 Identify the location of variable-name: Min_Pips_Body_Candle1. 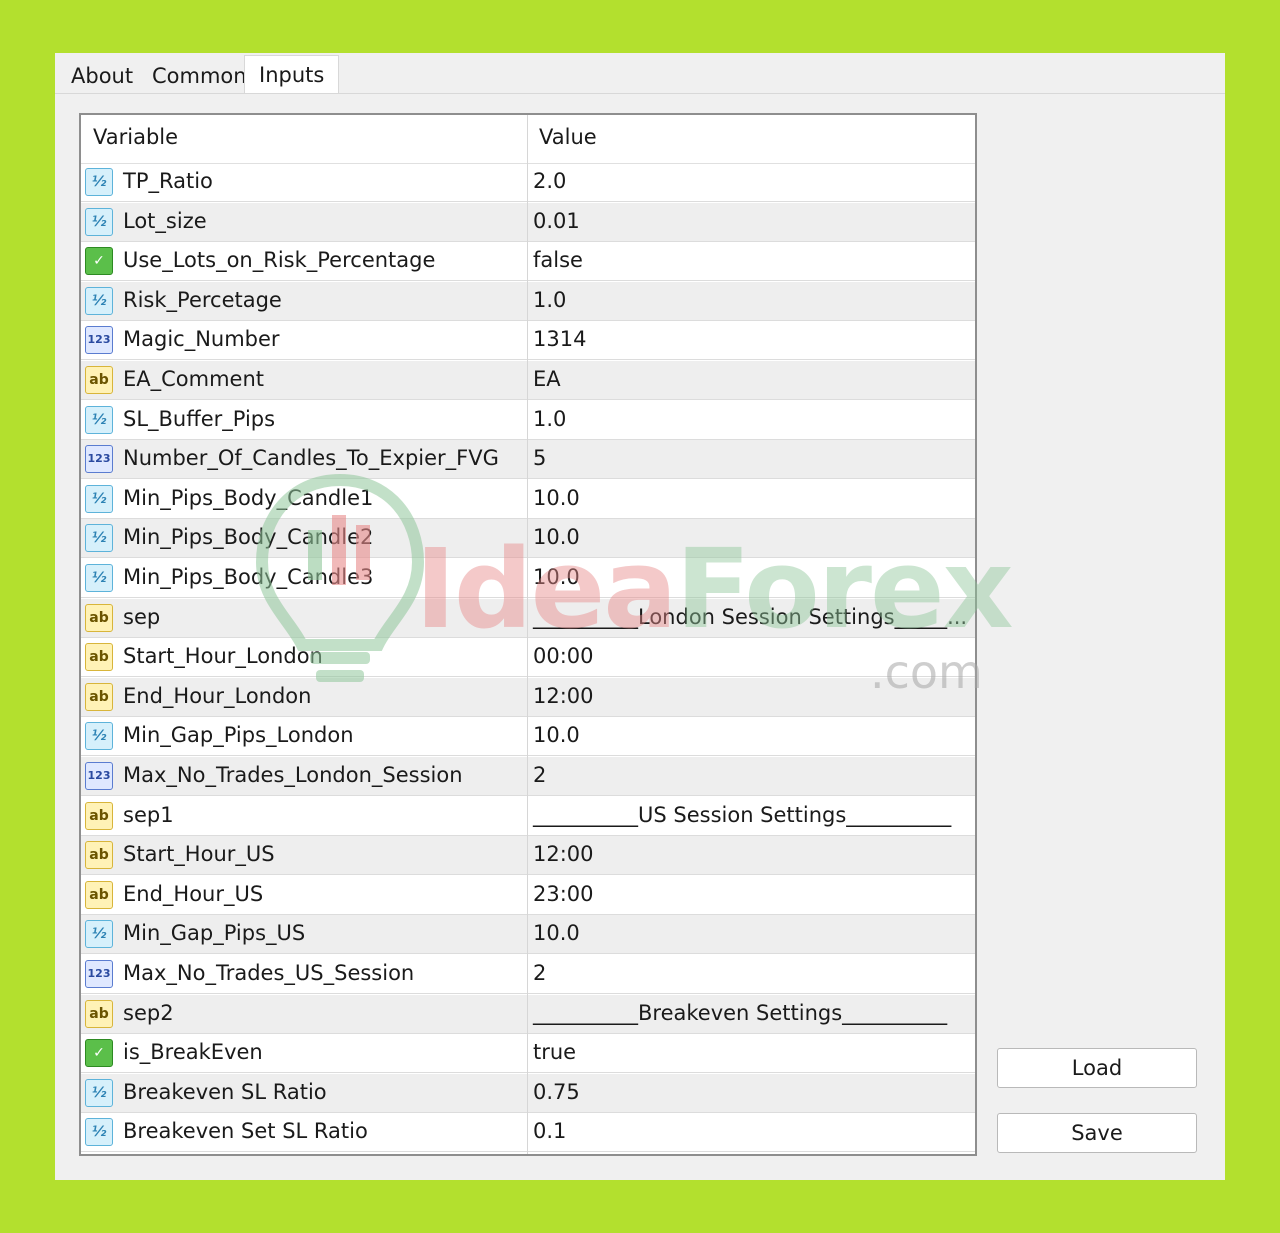
(248, 497).